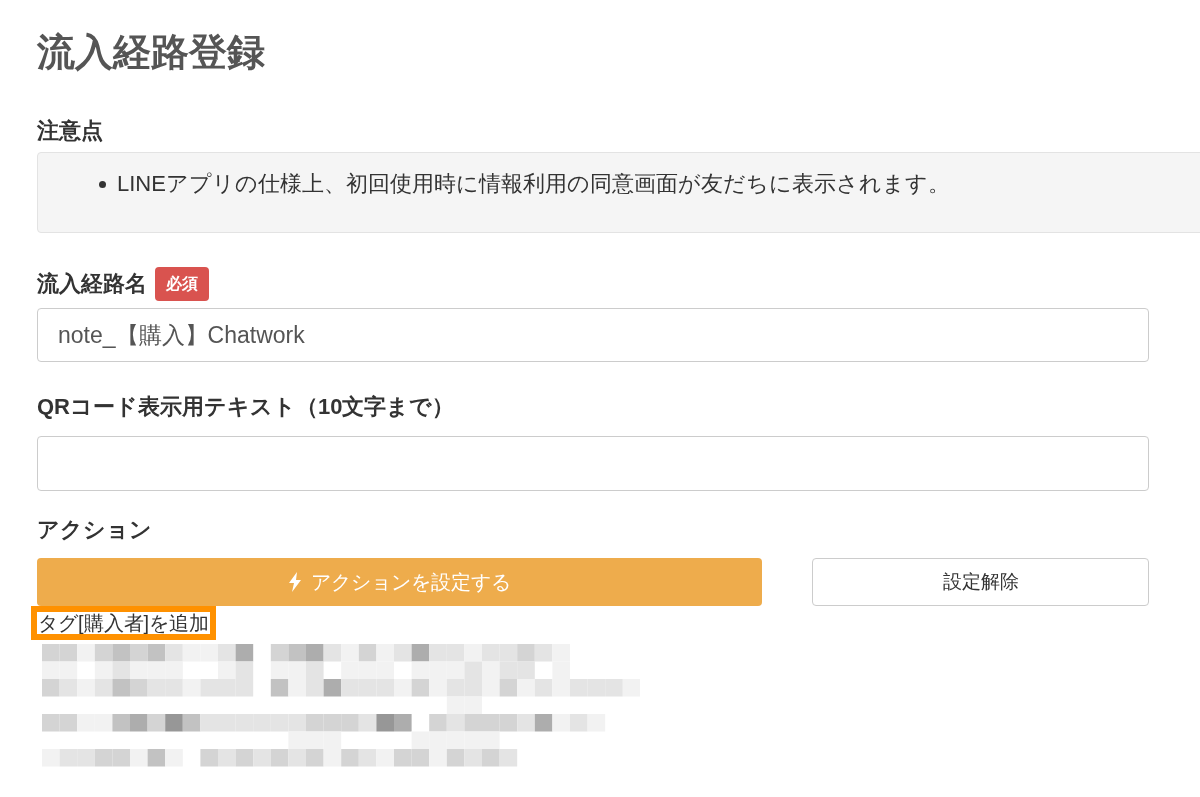  What do you see at coordinates (182, 284) in the screenshot?
I see `required-badge: 必須` at bounding box center [182, 284].